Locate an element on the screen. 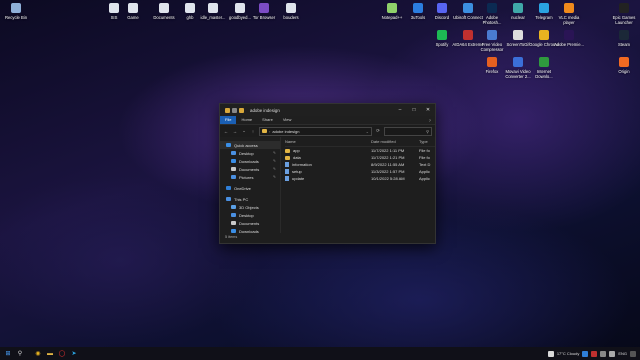  nav-item: OneDrive is located at coordinates (250, 188).